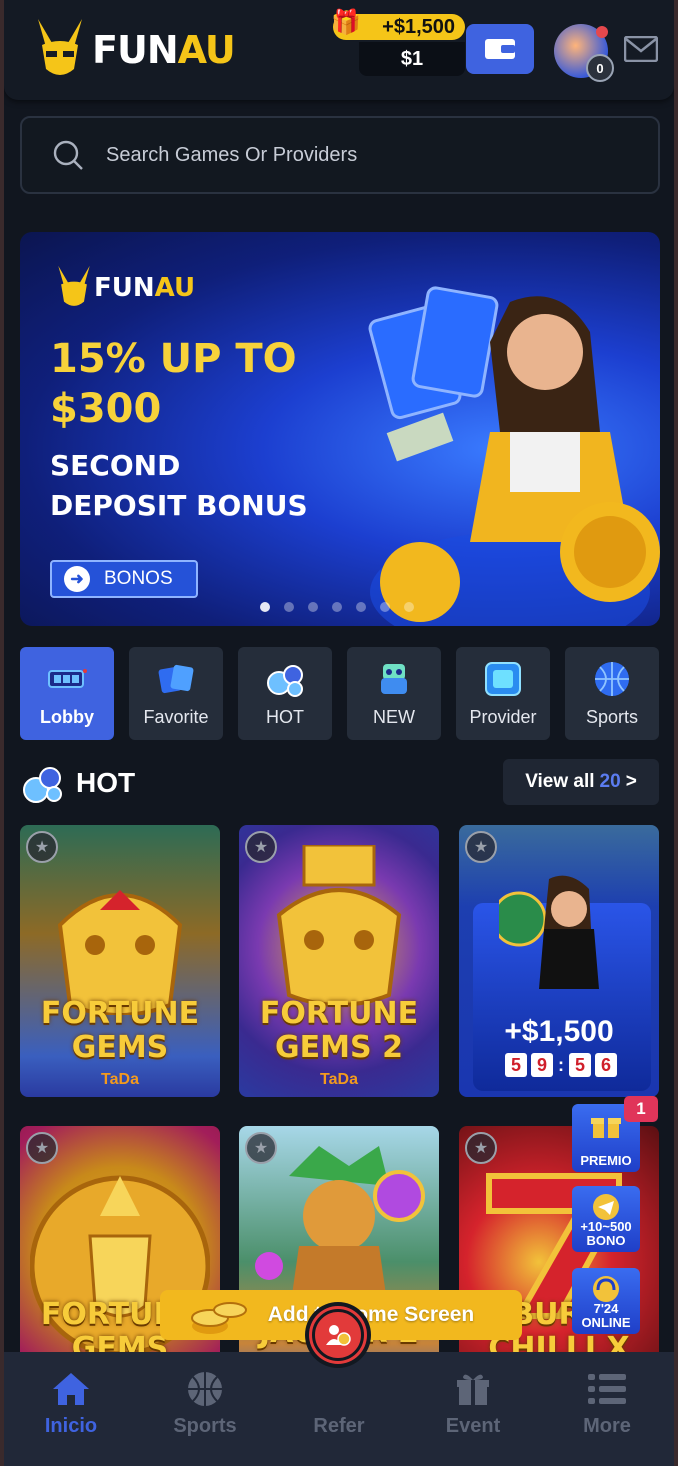 This screenshot has width=678, height=1466. I want to click on home-icon, so click(71, 1389).